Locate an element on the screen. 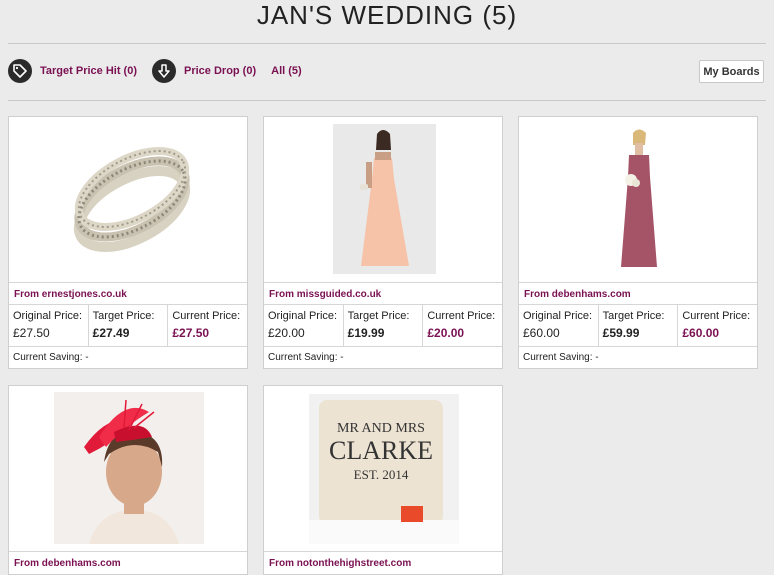 This screenshot has width=774, height=575. target-price: Target Price: £27.49 is located at coordinates (127, 325).